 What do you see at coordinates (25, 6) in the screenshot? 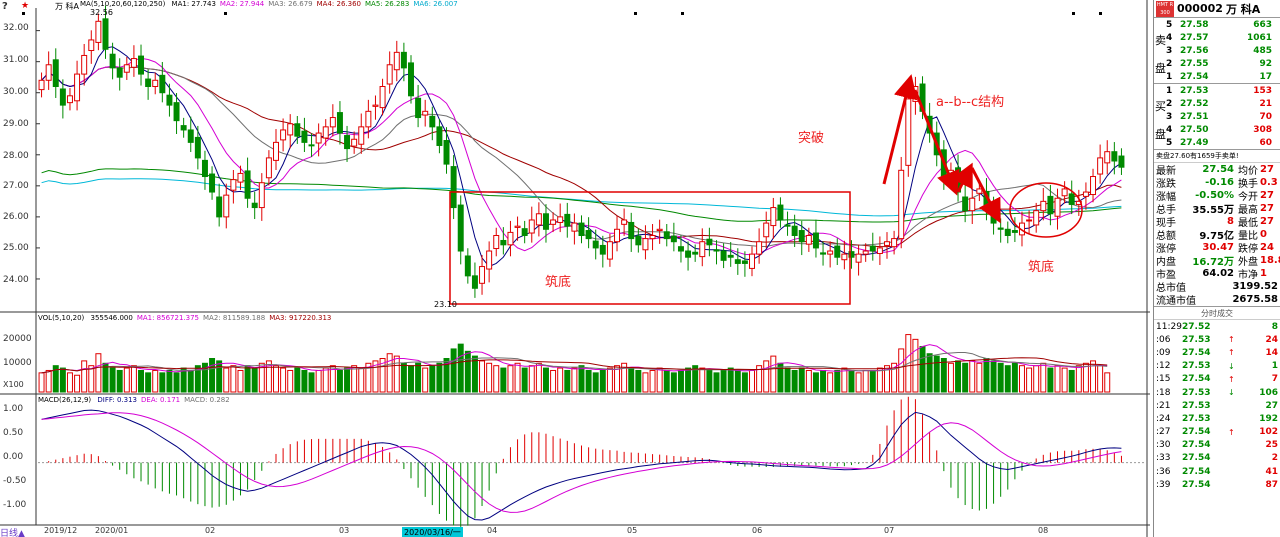
I see `star-icon: ★` at bounding box center [25, 6].